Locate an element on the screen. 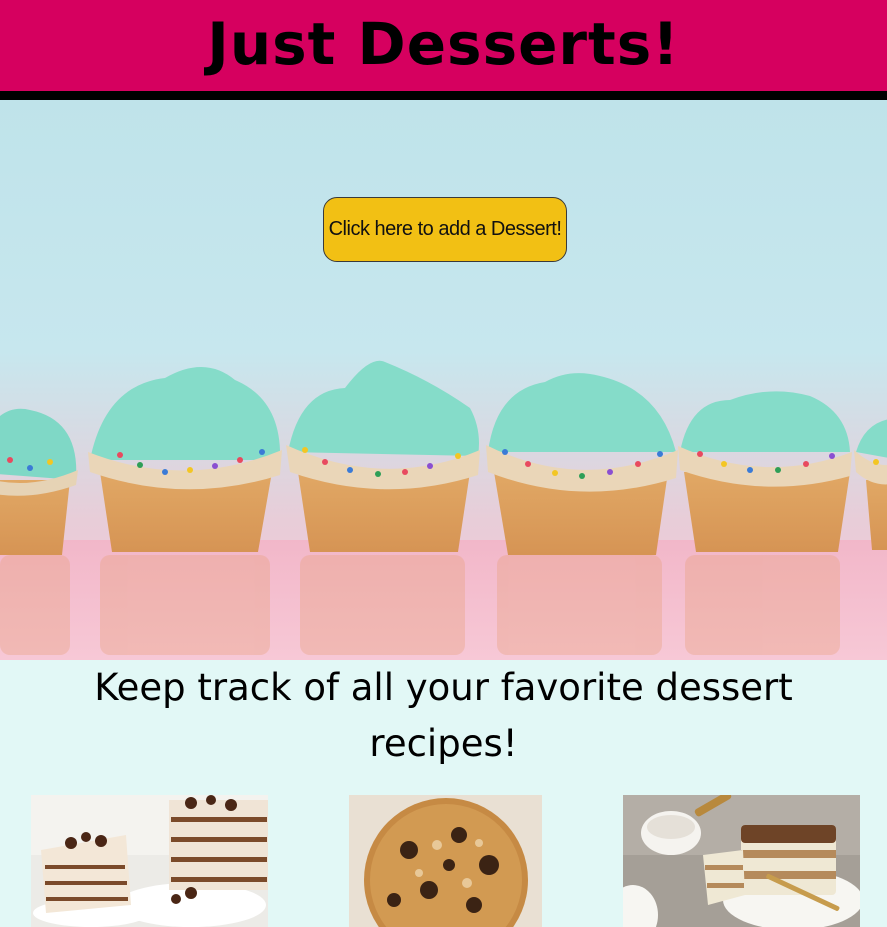 Image resolution: width=887 pixels, height=927 pixels. cookie-image is located at coordinates (445, 861).